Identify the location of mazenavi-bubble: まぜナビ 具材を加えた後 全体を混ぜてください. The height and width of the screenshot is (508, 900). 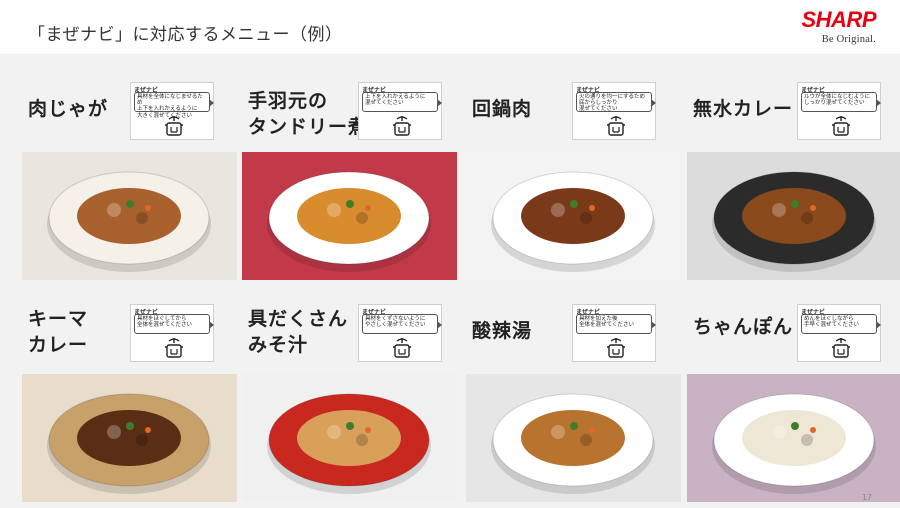
(614, 333).